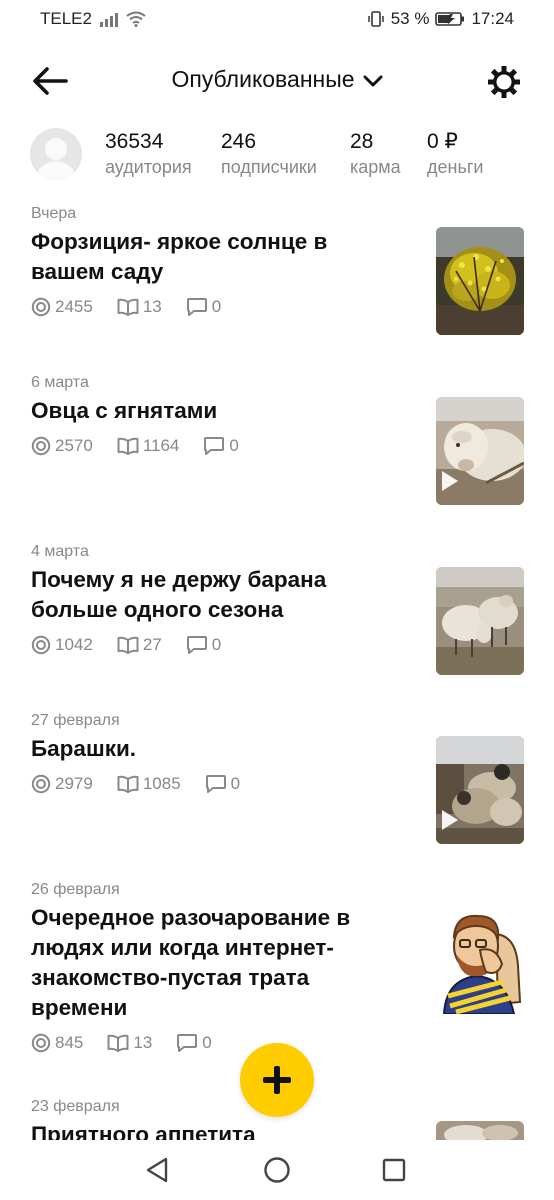 This screenshot has height=1200, width=554. I want to click on create-post-button, so click(277, 1080).